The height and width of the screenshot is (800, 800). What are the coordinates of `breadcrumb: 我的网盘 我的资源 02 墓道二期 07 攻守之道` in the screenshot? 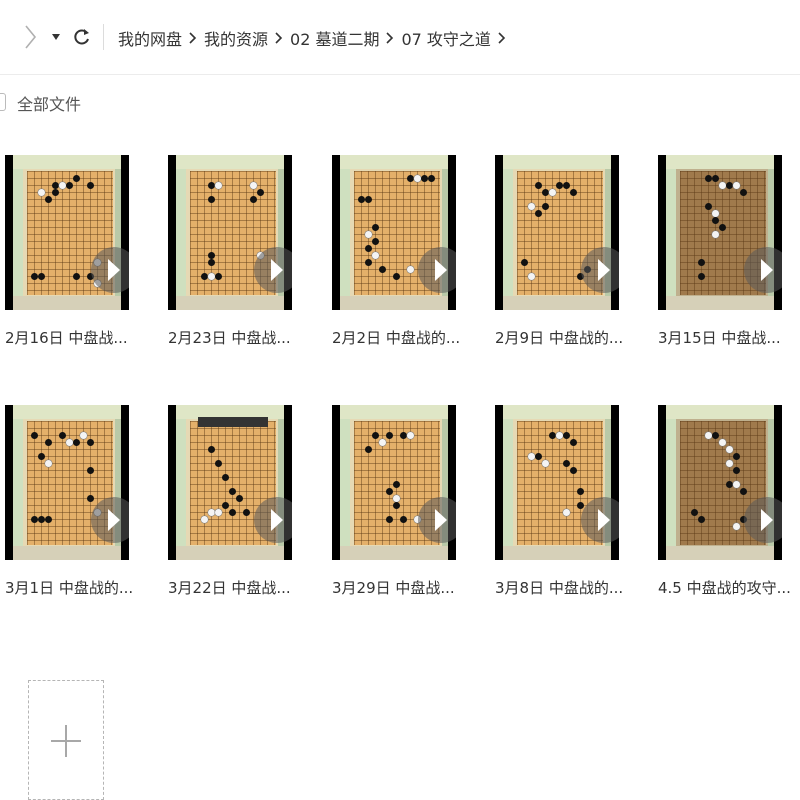 It's located at (315, 38).